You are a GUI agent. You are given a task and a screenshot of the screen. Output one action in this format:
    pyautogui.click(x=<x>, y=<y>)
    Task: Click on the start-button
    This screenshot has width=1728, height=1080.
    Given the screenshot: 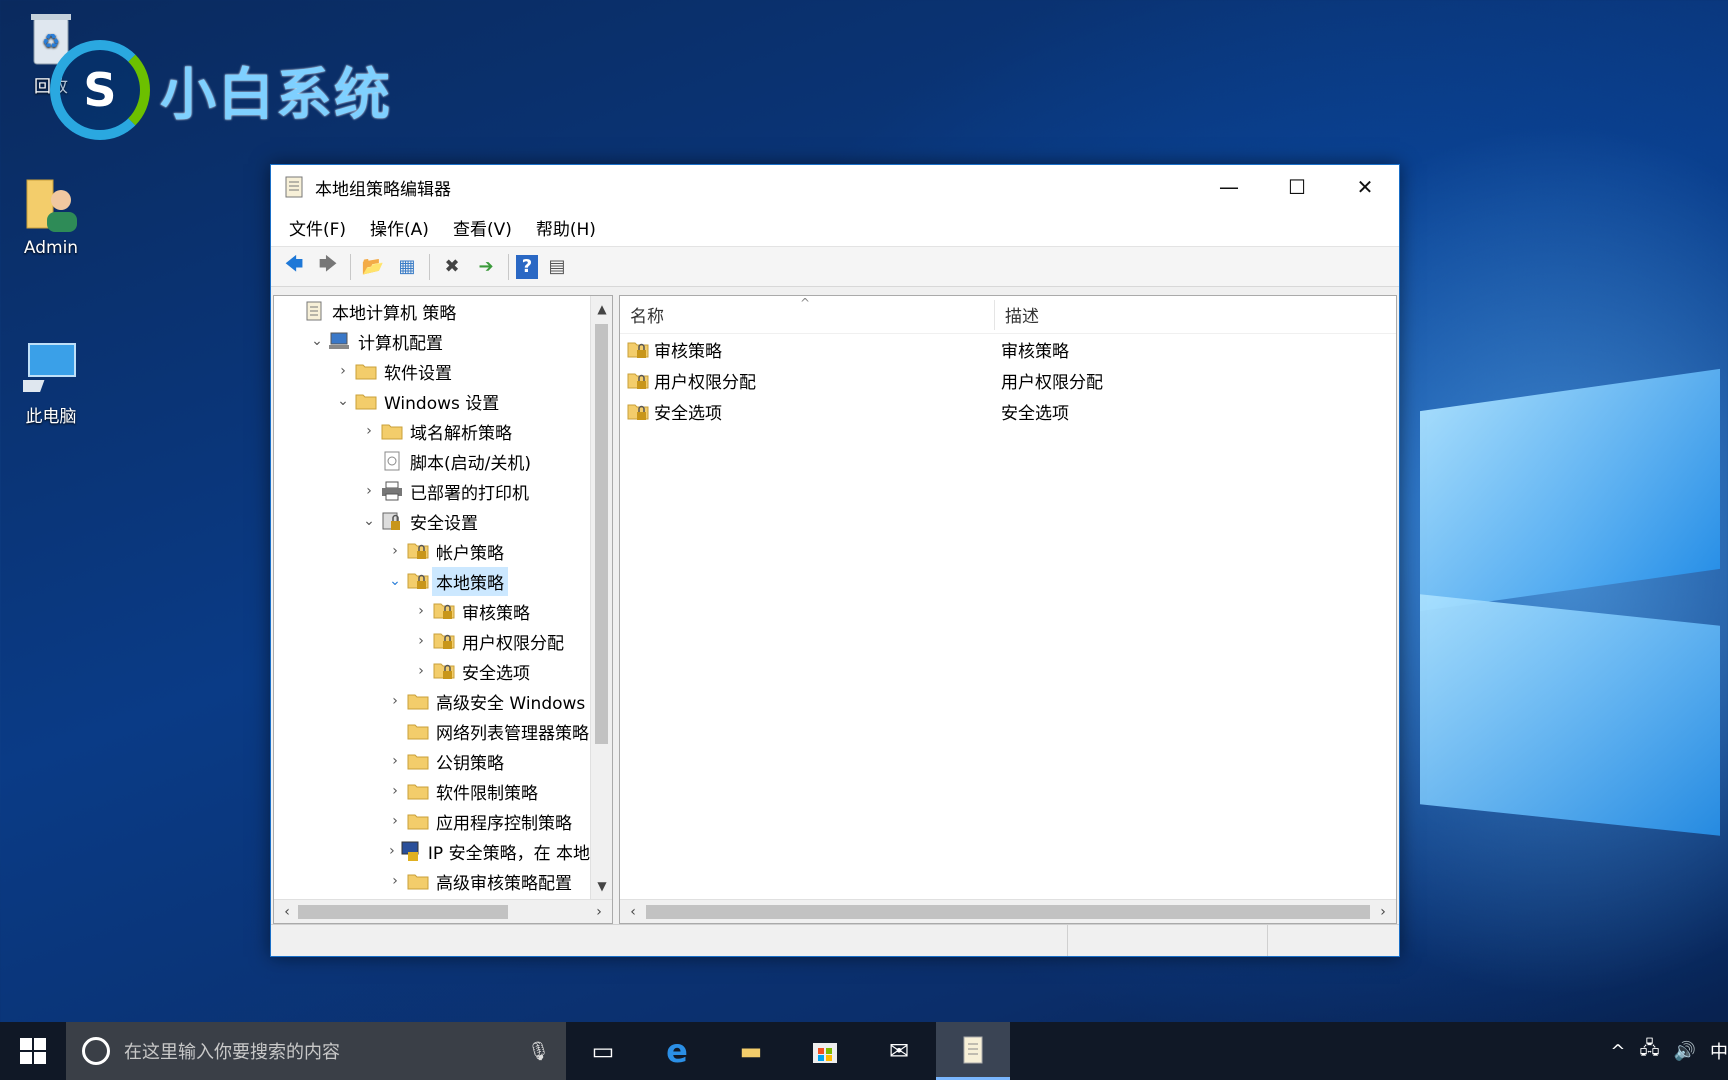 What is the action you would take?
    pyautogui.click(x=33, y=1051)
    